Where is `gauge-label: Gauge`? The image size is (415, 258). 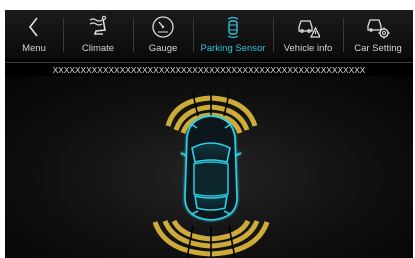
gauge-label: Gauge is located at coordinates (163, 48).